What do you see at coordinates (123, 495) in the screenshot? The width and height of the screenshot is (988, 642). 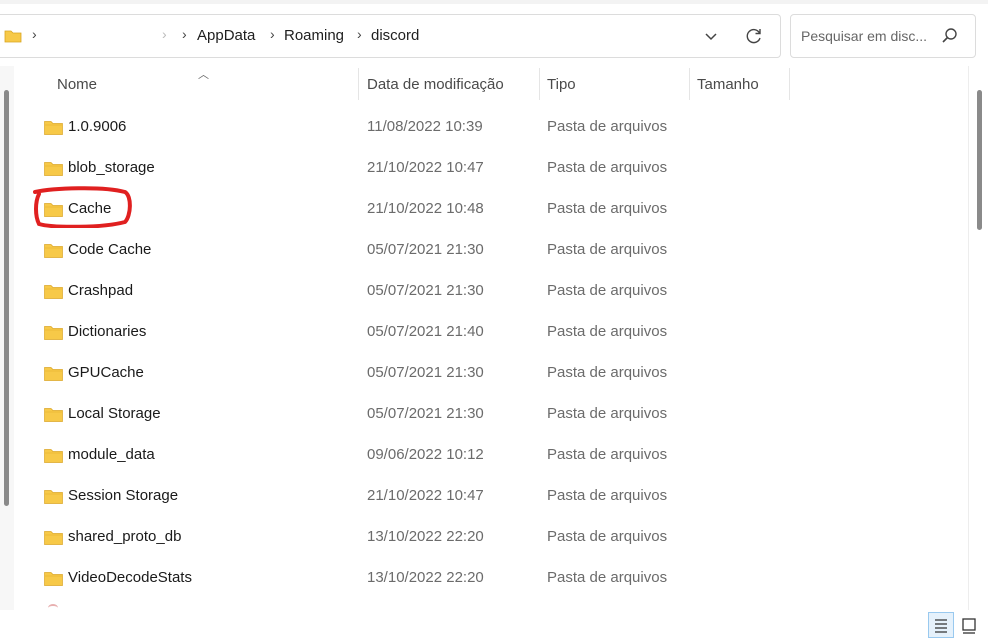 I see `file-name: Session Storage` at bounding box center [123, 495].